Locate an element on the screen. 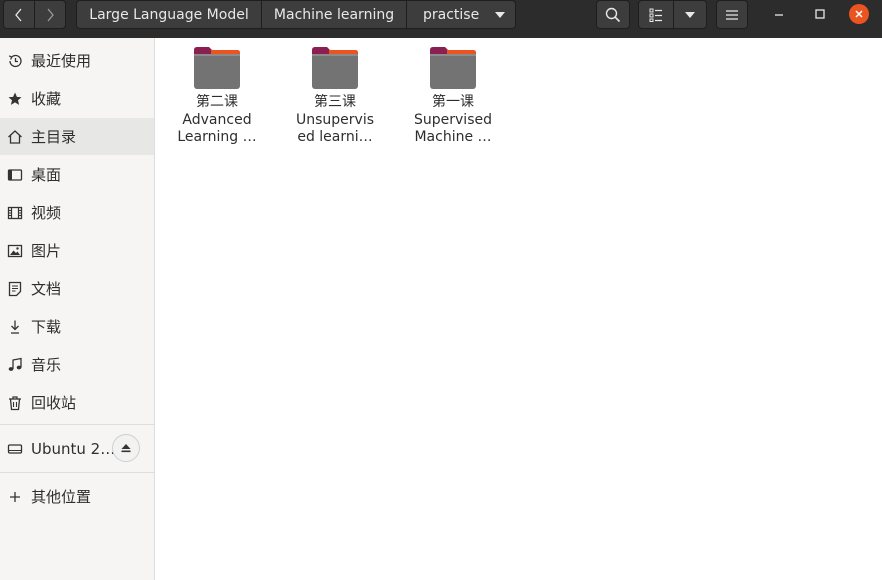 The height and width of the screenshot is (580, 882). folder-name-line: 第一课 is located at coordinates (453, 102).